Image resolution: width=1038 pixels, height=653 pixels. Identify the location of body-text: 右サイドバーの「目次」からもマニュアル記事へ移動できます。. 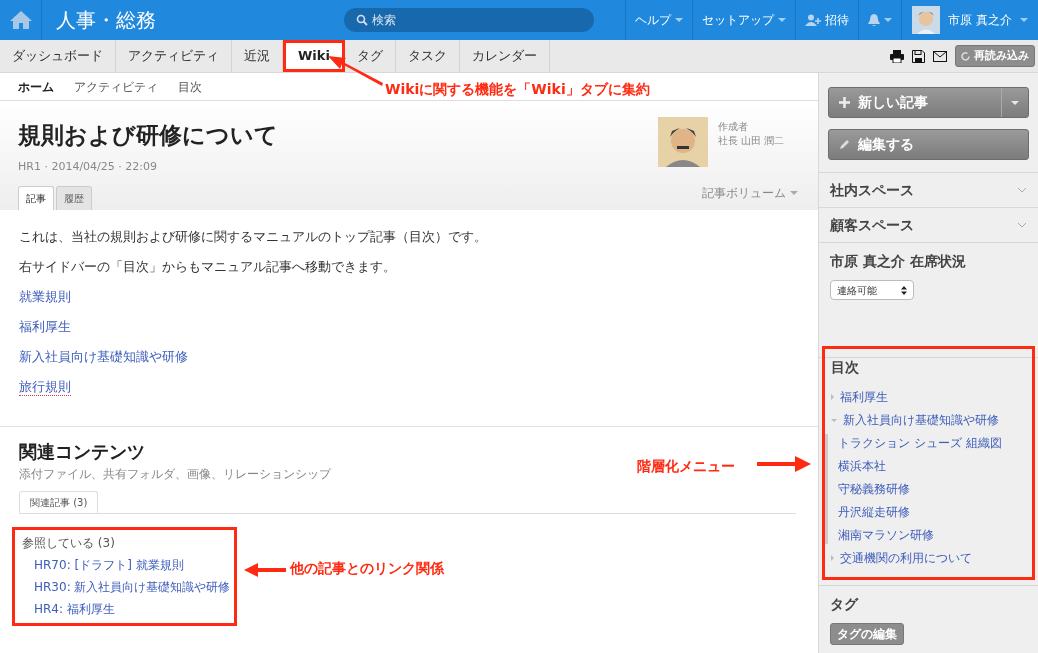
(208, 266).